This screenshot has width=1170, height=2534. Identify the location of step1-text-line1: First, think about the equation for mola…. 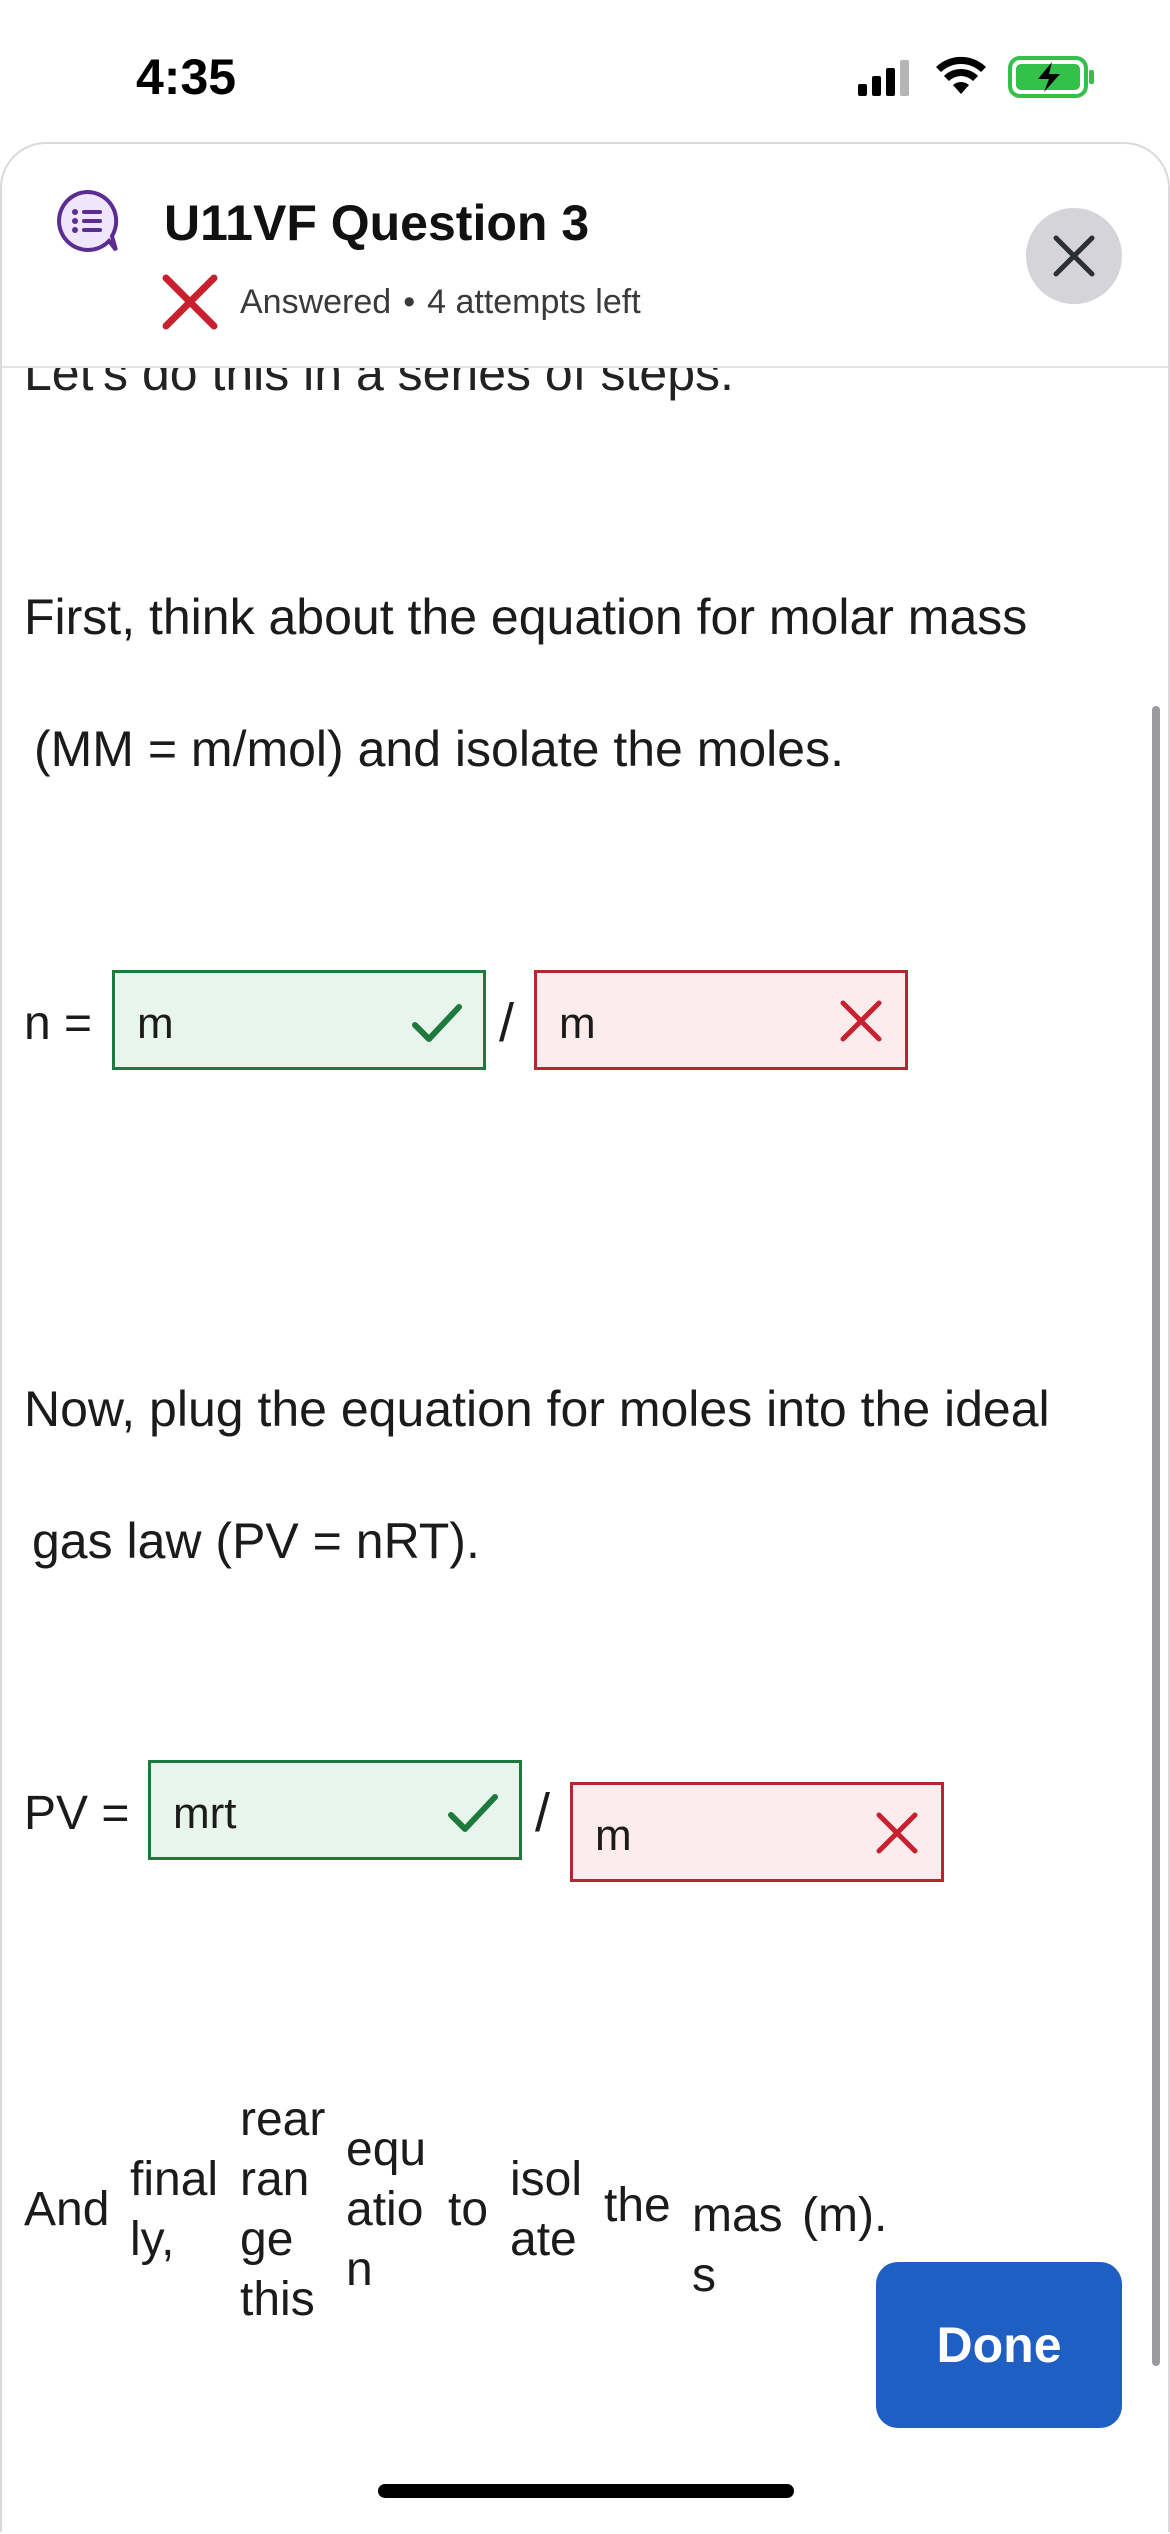
(526, 617).